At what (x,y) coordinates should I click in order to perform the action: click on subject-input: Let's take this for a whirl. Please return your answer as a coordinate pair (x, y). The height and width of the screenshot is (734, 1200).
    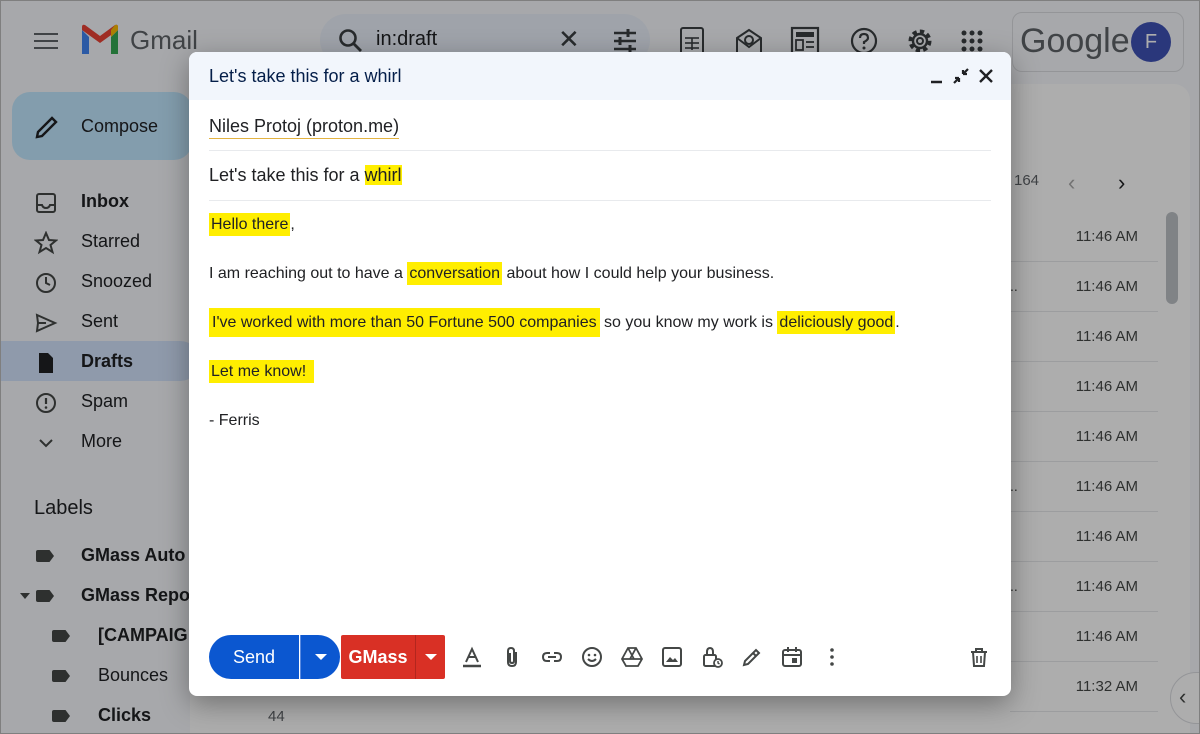
    Looking at the image, I should click on (305, 175).